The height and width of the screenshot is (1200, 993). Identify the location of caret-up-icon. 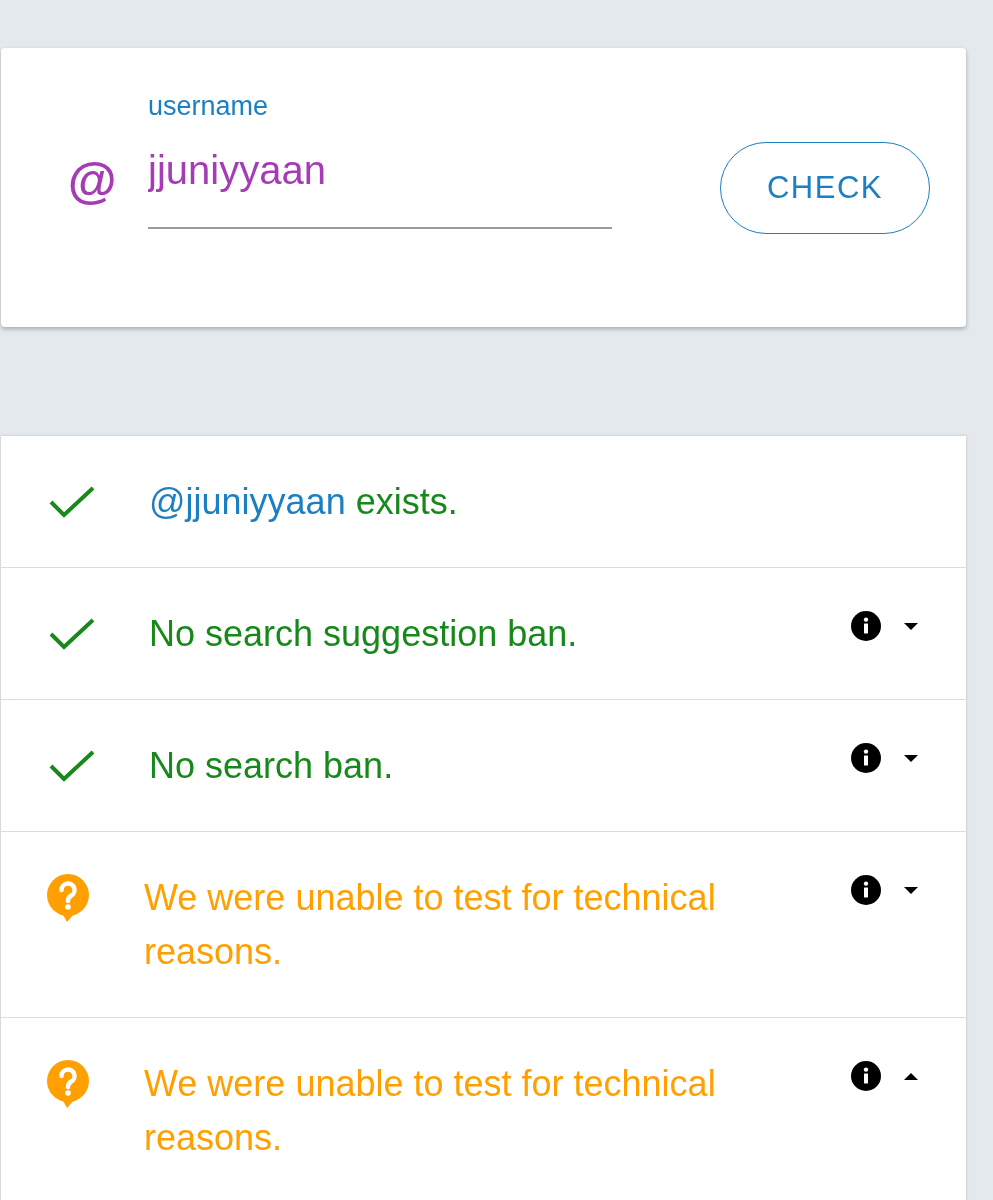
(911, 1076).